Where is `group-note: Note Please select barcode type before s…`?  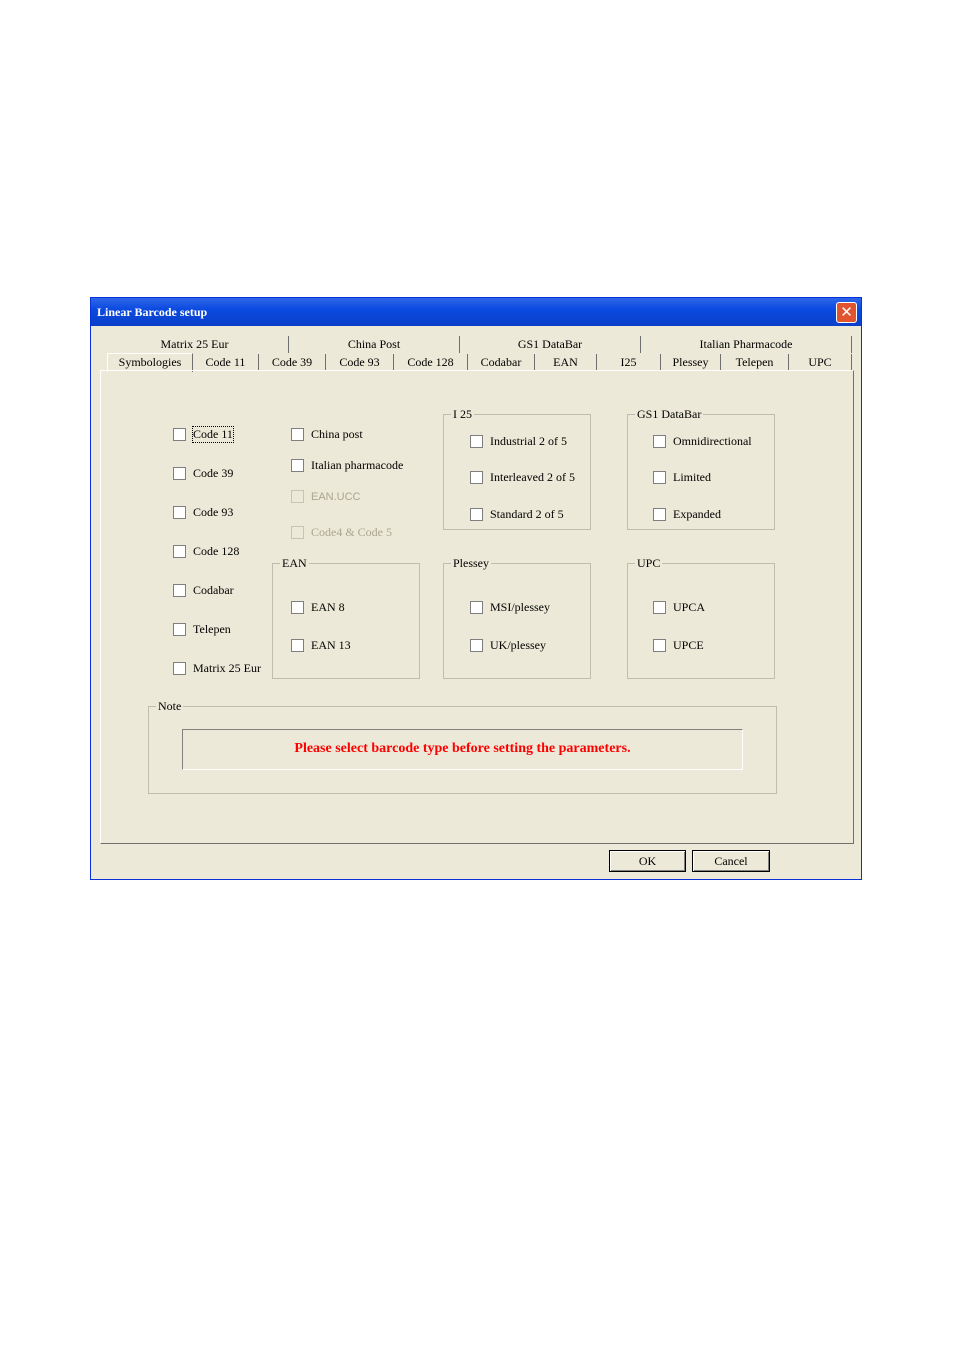
group-note: Note Please select barcode type before s… is located at coordinates (462, 746).